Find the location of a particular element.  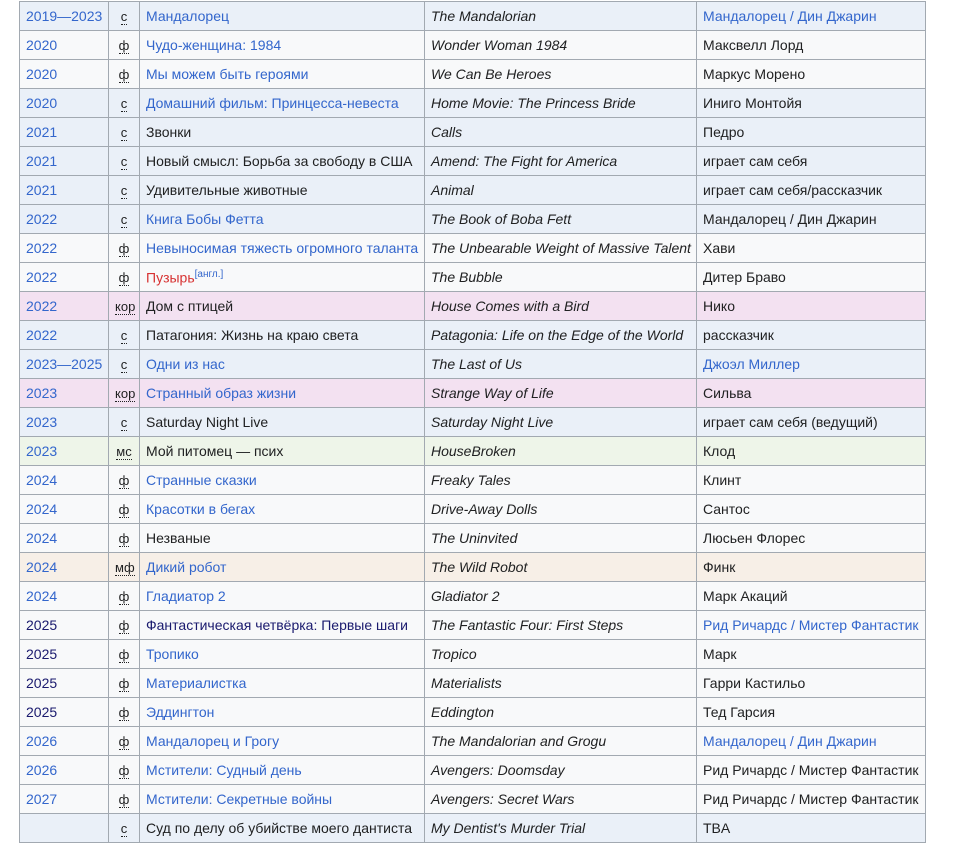

title-link: Одни из нас is located at coordinates (185, 364).